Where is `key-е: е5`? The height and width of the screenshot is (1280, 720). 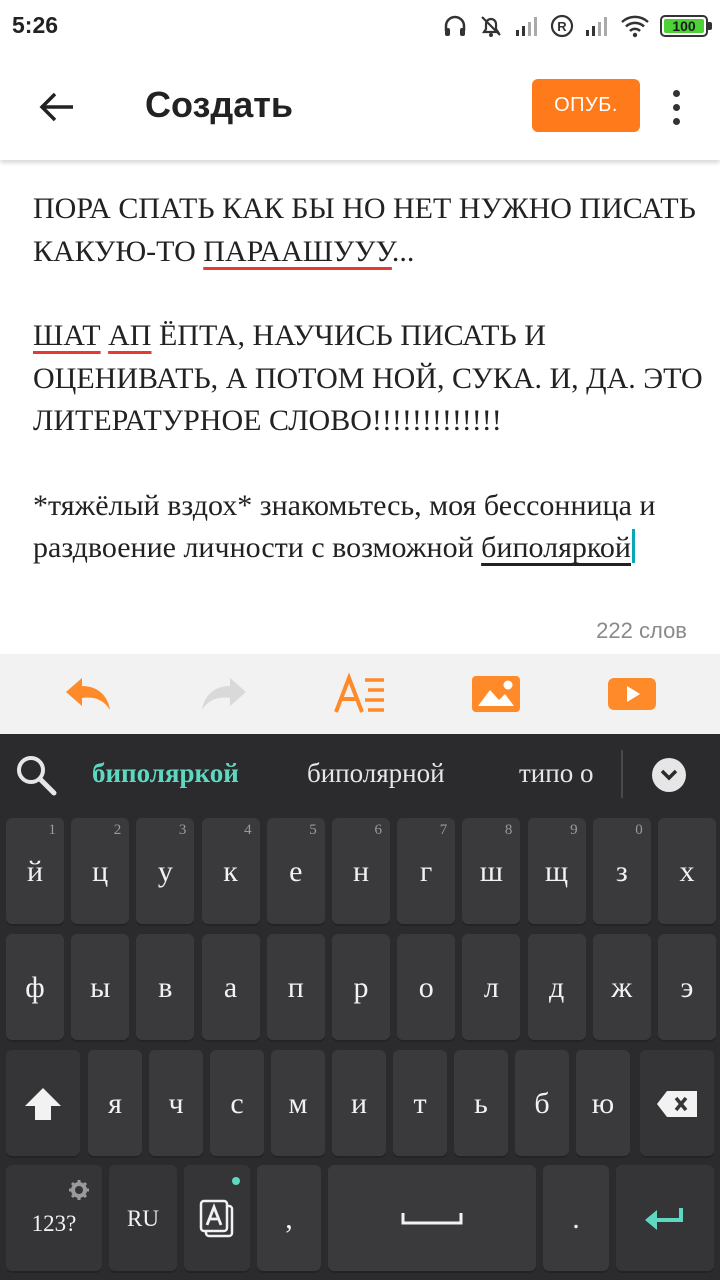 key-е: е5 is located at coordinates (295, 872).